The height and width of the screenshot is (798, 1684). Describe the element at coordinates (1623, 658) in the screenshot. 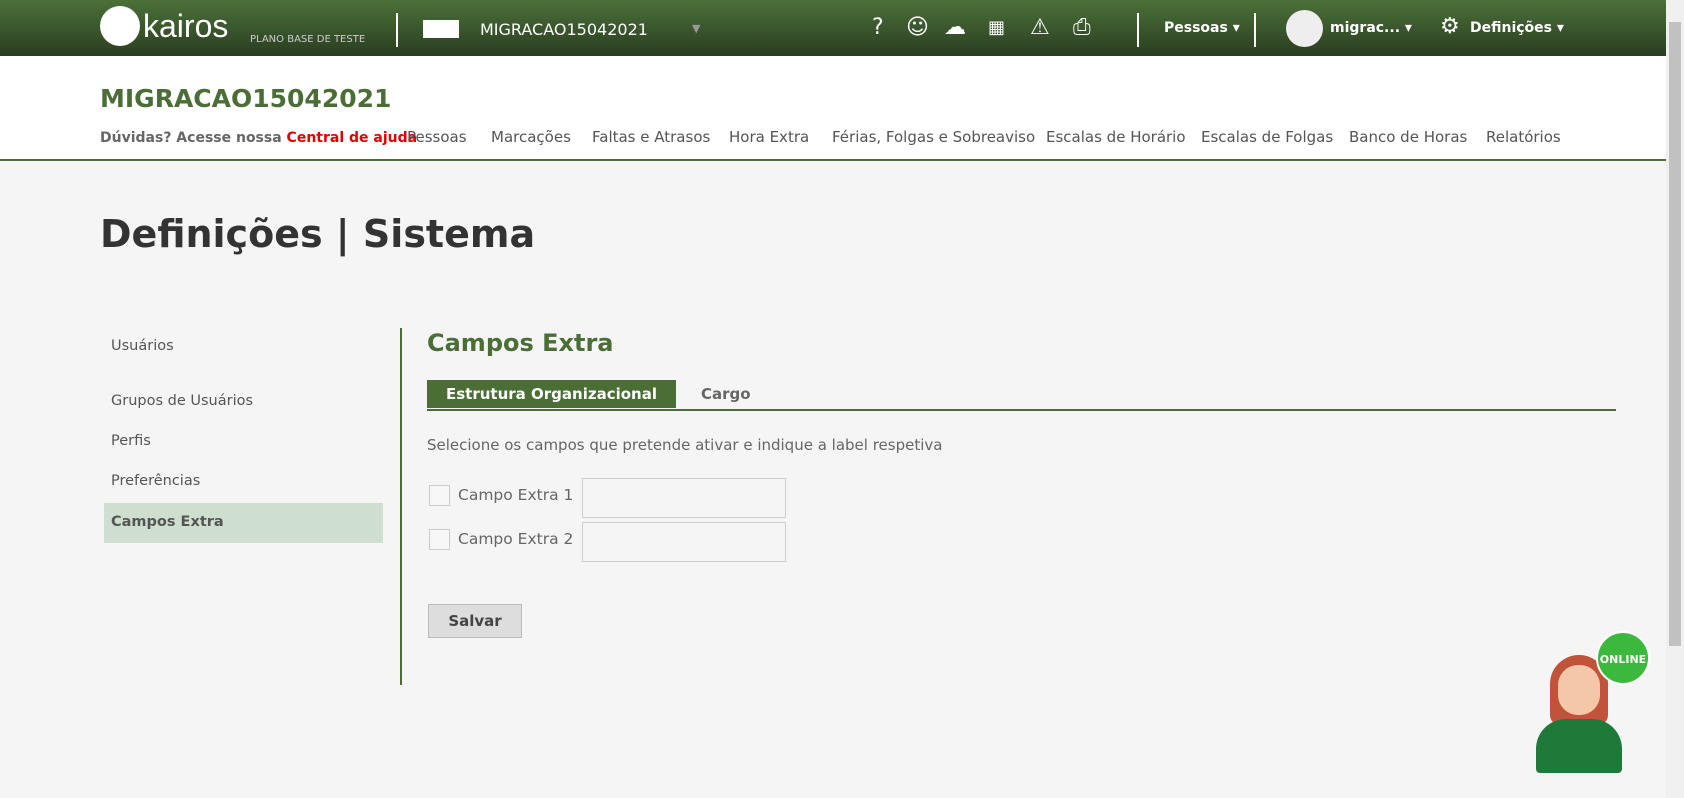

I see `online-badge: ONLINE` at that location.